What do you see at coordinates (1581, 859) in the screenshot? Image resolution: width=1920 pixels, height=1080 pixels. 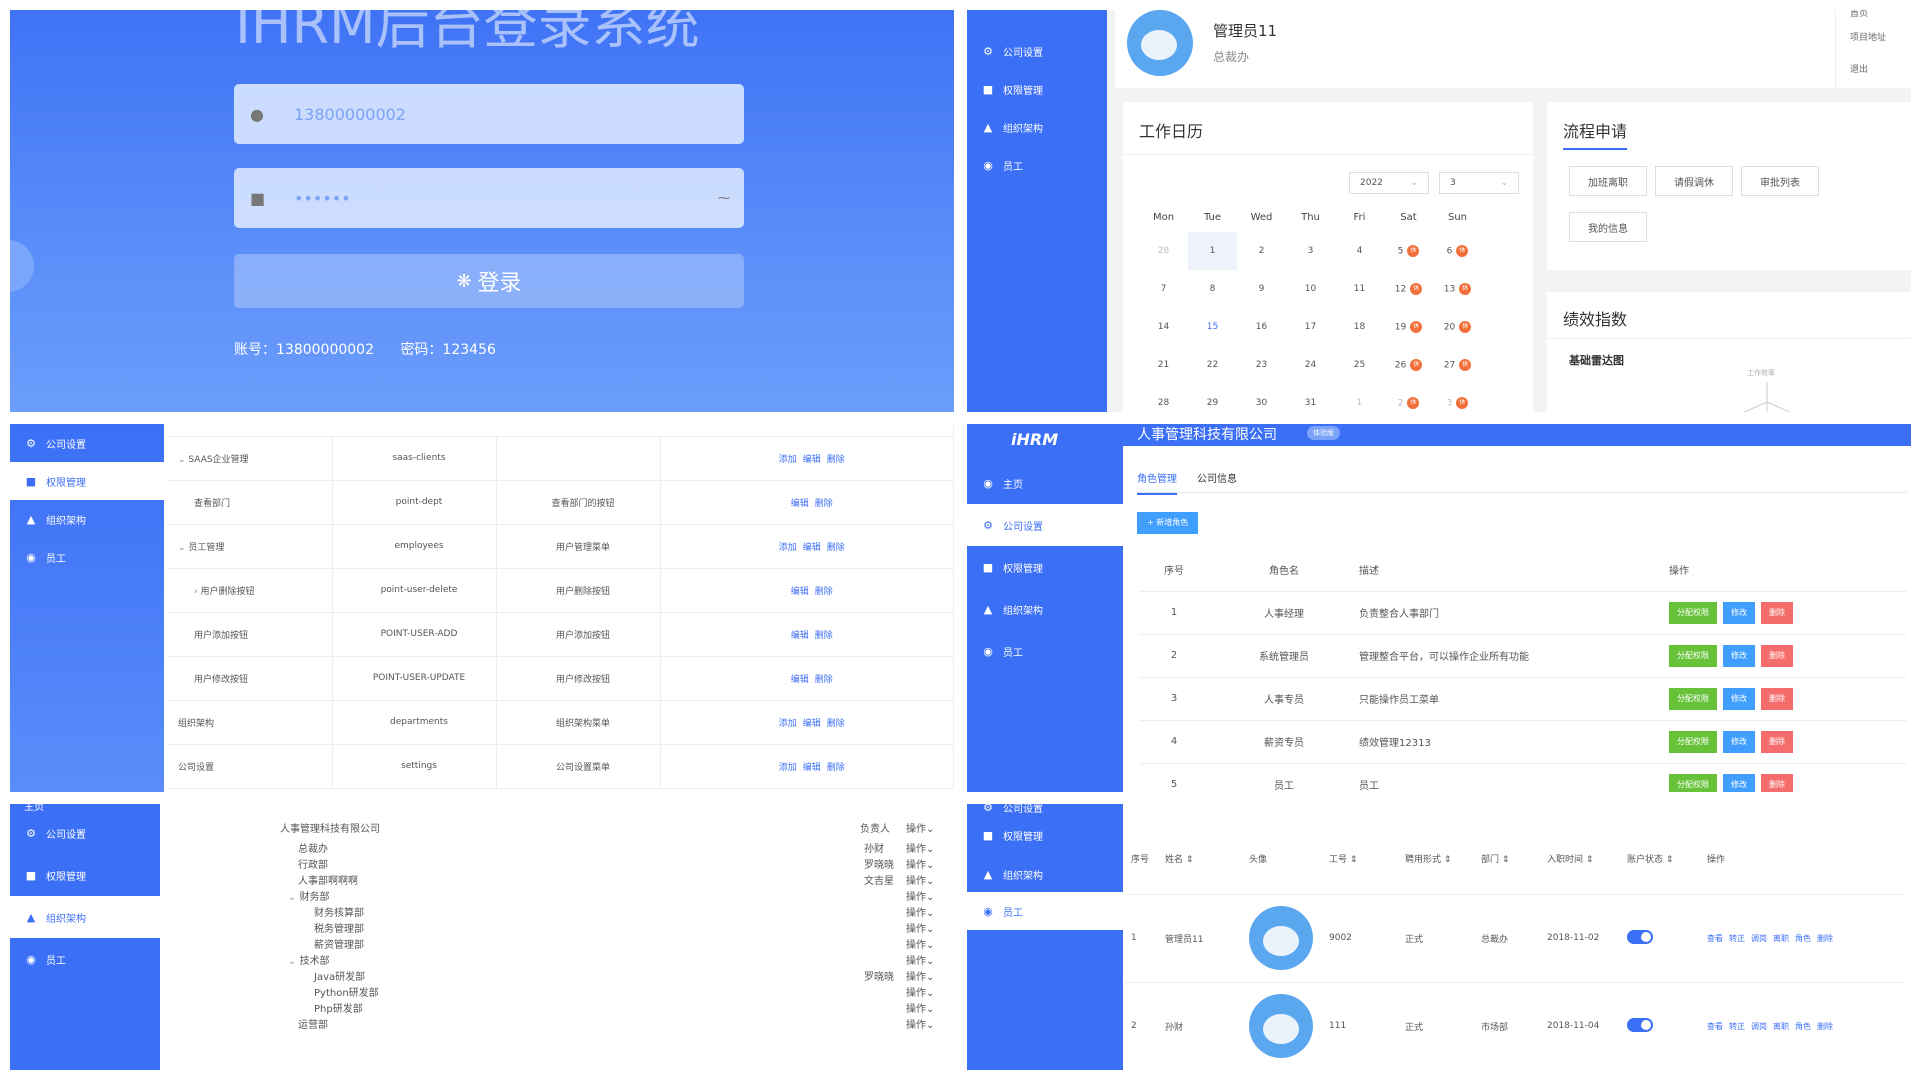 I see `column-header: 入职时间 ⇕` at bounding box center [1581, 859].